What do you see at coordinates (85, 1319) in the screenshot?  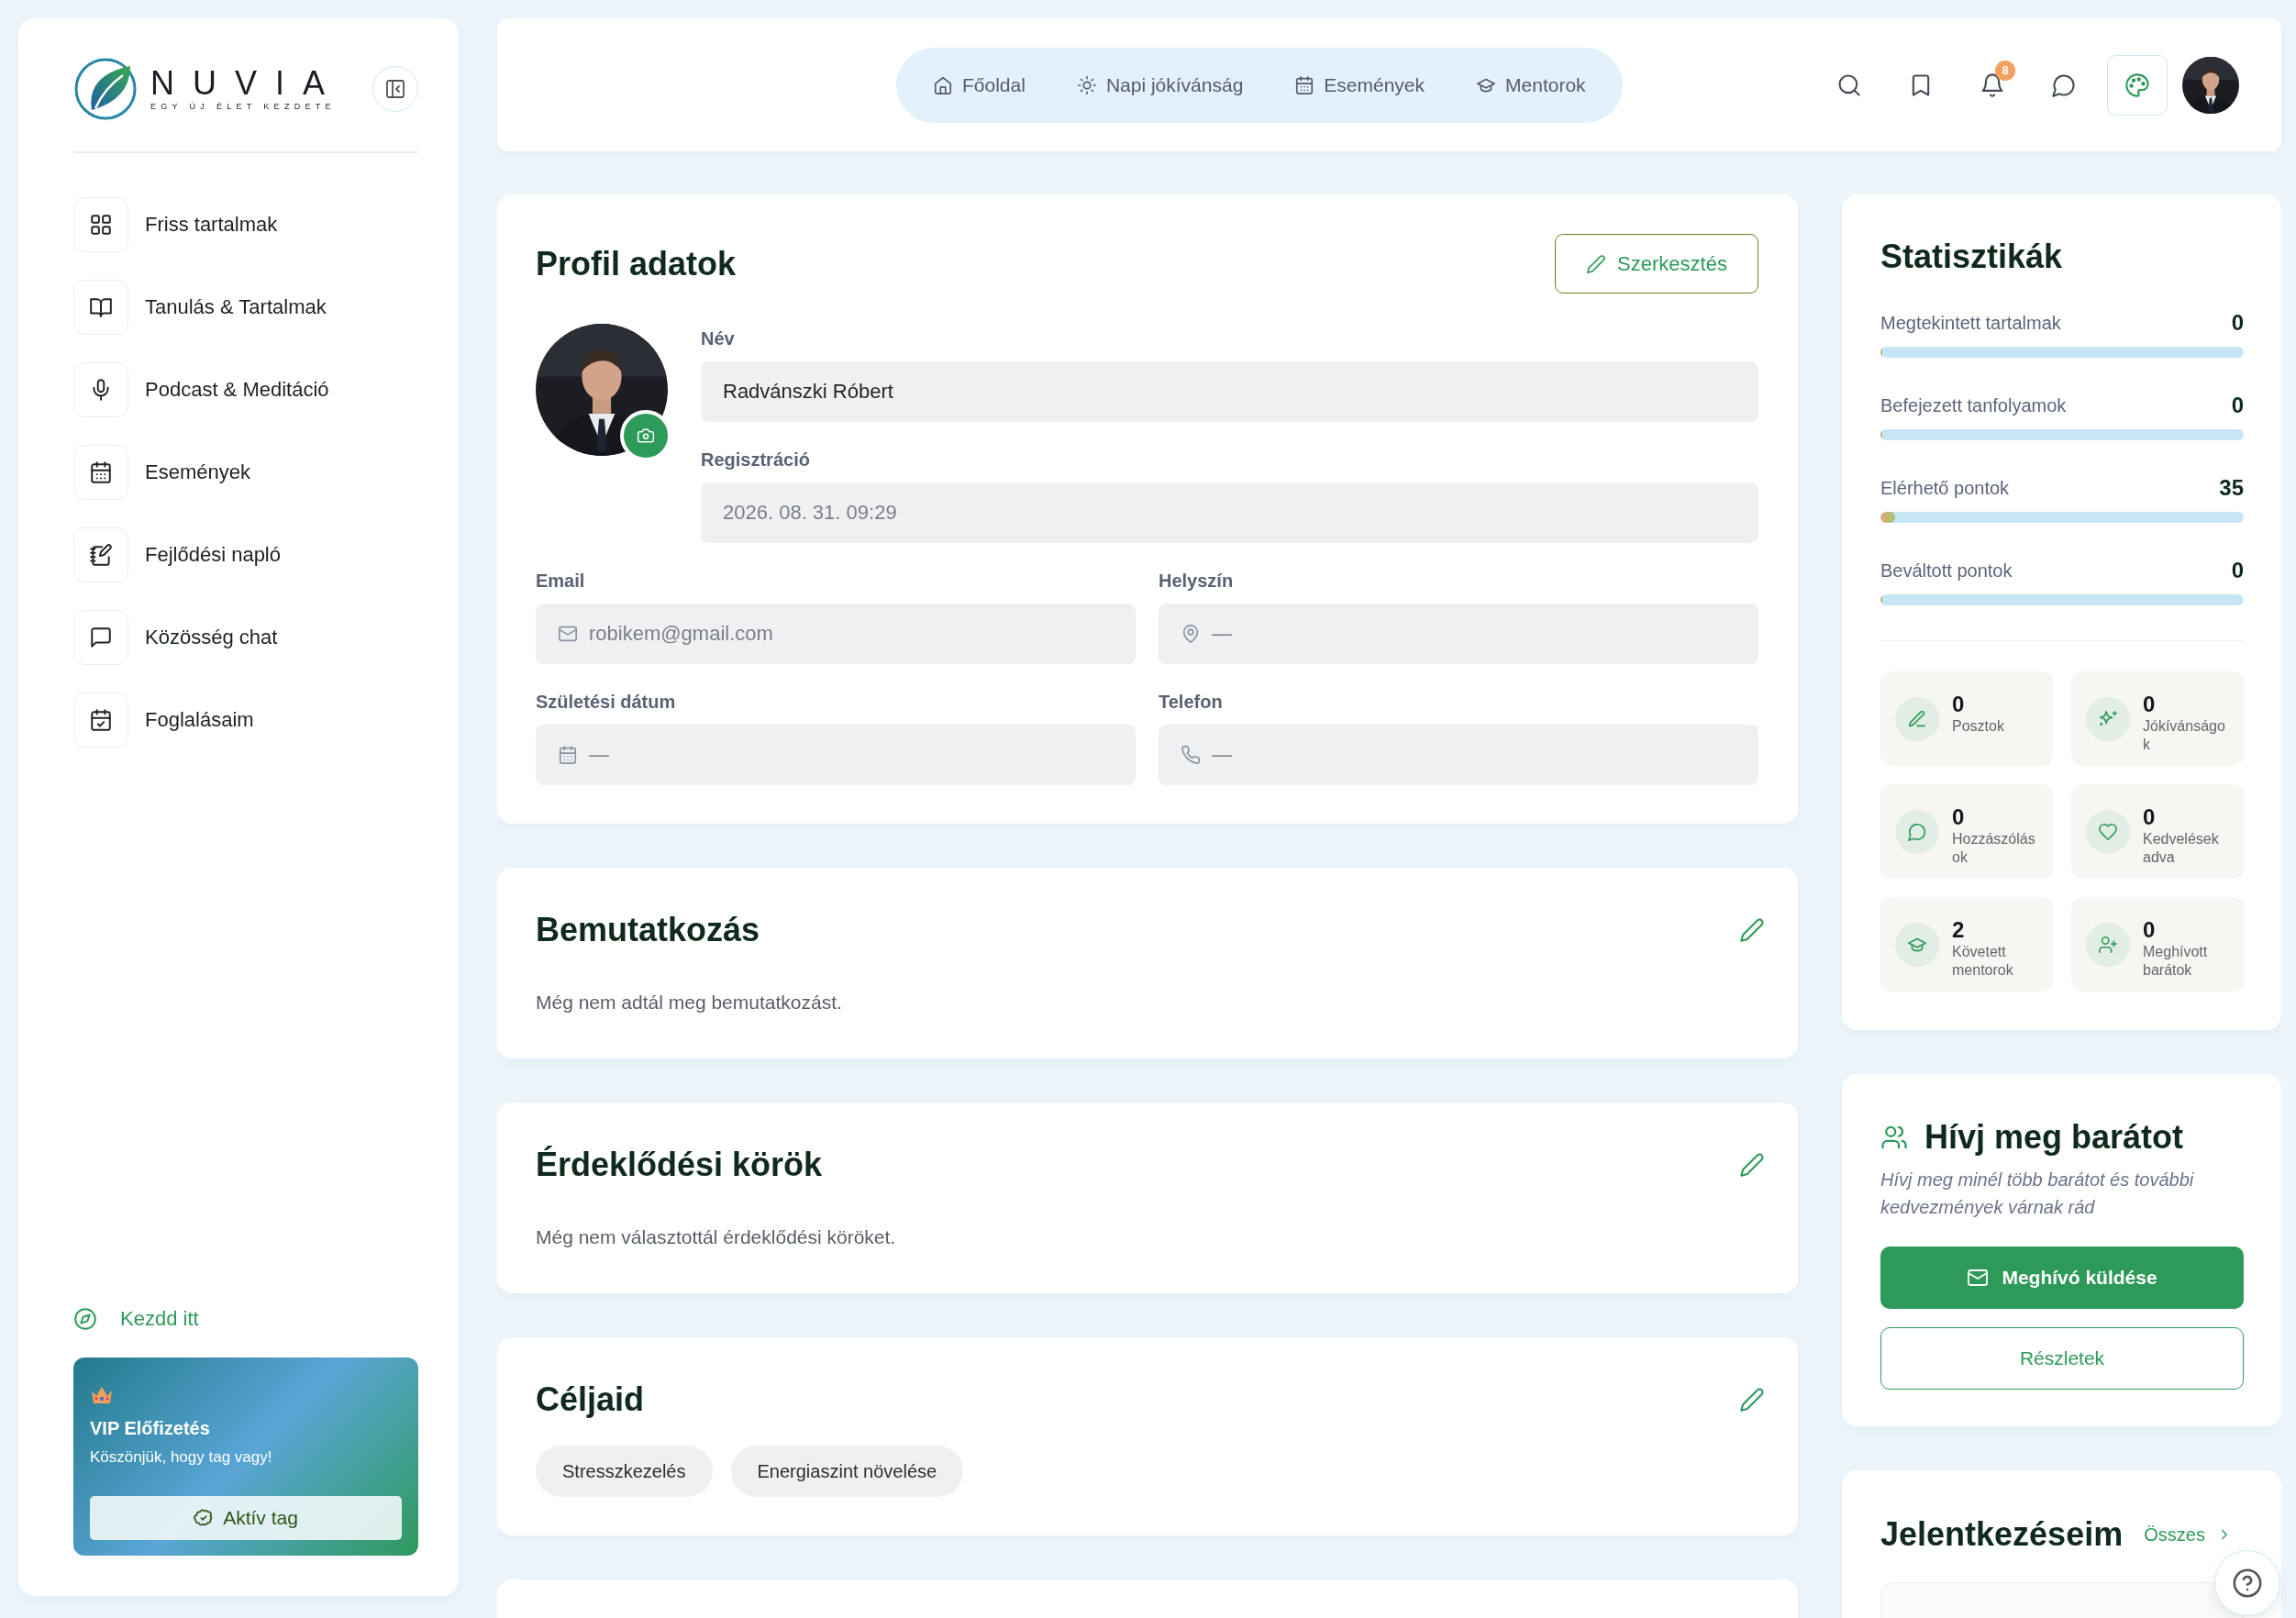 I see `compass-icon` at bounding box center [85, 1319].